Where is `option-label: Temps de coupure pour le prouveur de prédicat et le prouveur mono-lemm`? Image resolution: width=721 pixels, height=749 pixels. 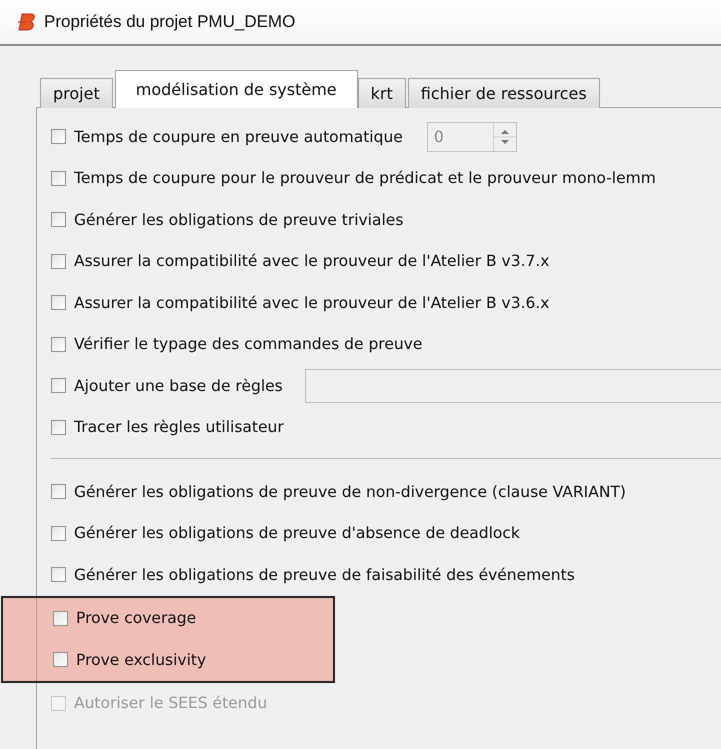
option-label: Temps de coupure pour le prouveur de prédicat et le prouveur mono-lemm is located at coordinates (365, 178).